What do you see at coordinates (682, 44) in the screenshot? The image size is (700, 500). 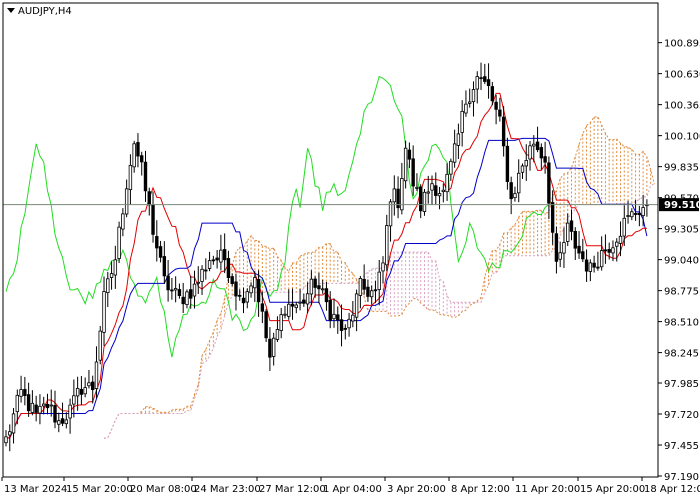 I see `y-tick-label: 100.895` at bounding box center [682, 44].